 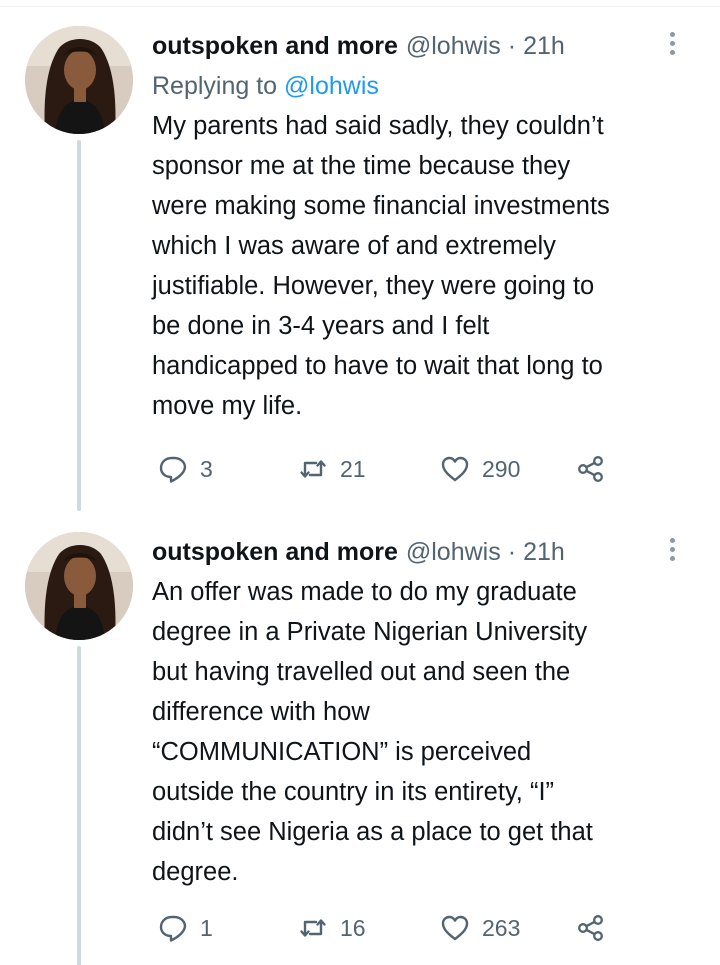 I want to click on reply-button: 3, so click(x=185, y=469).